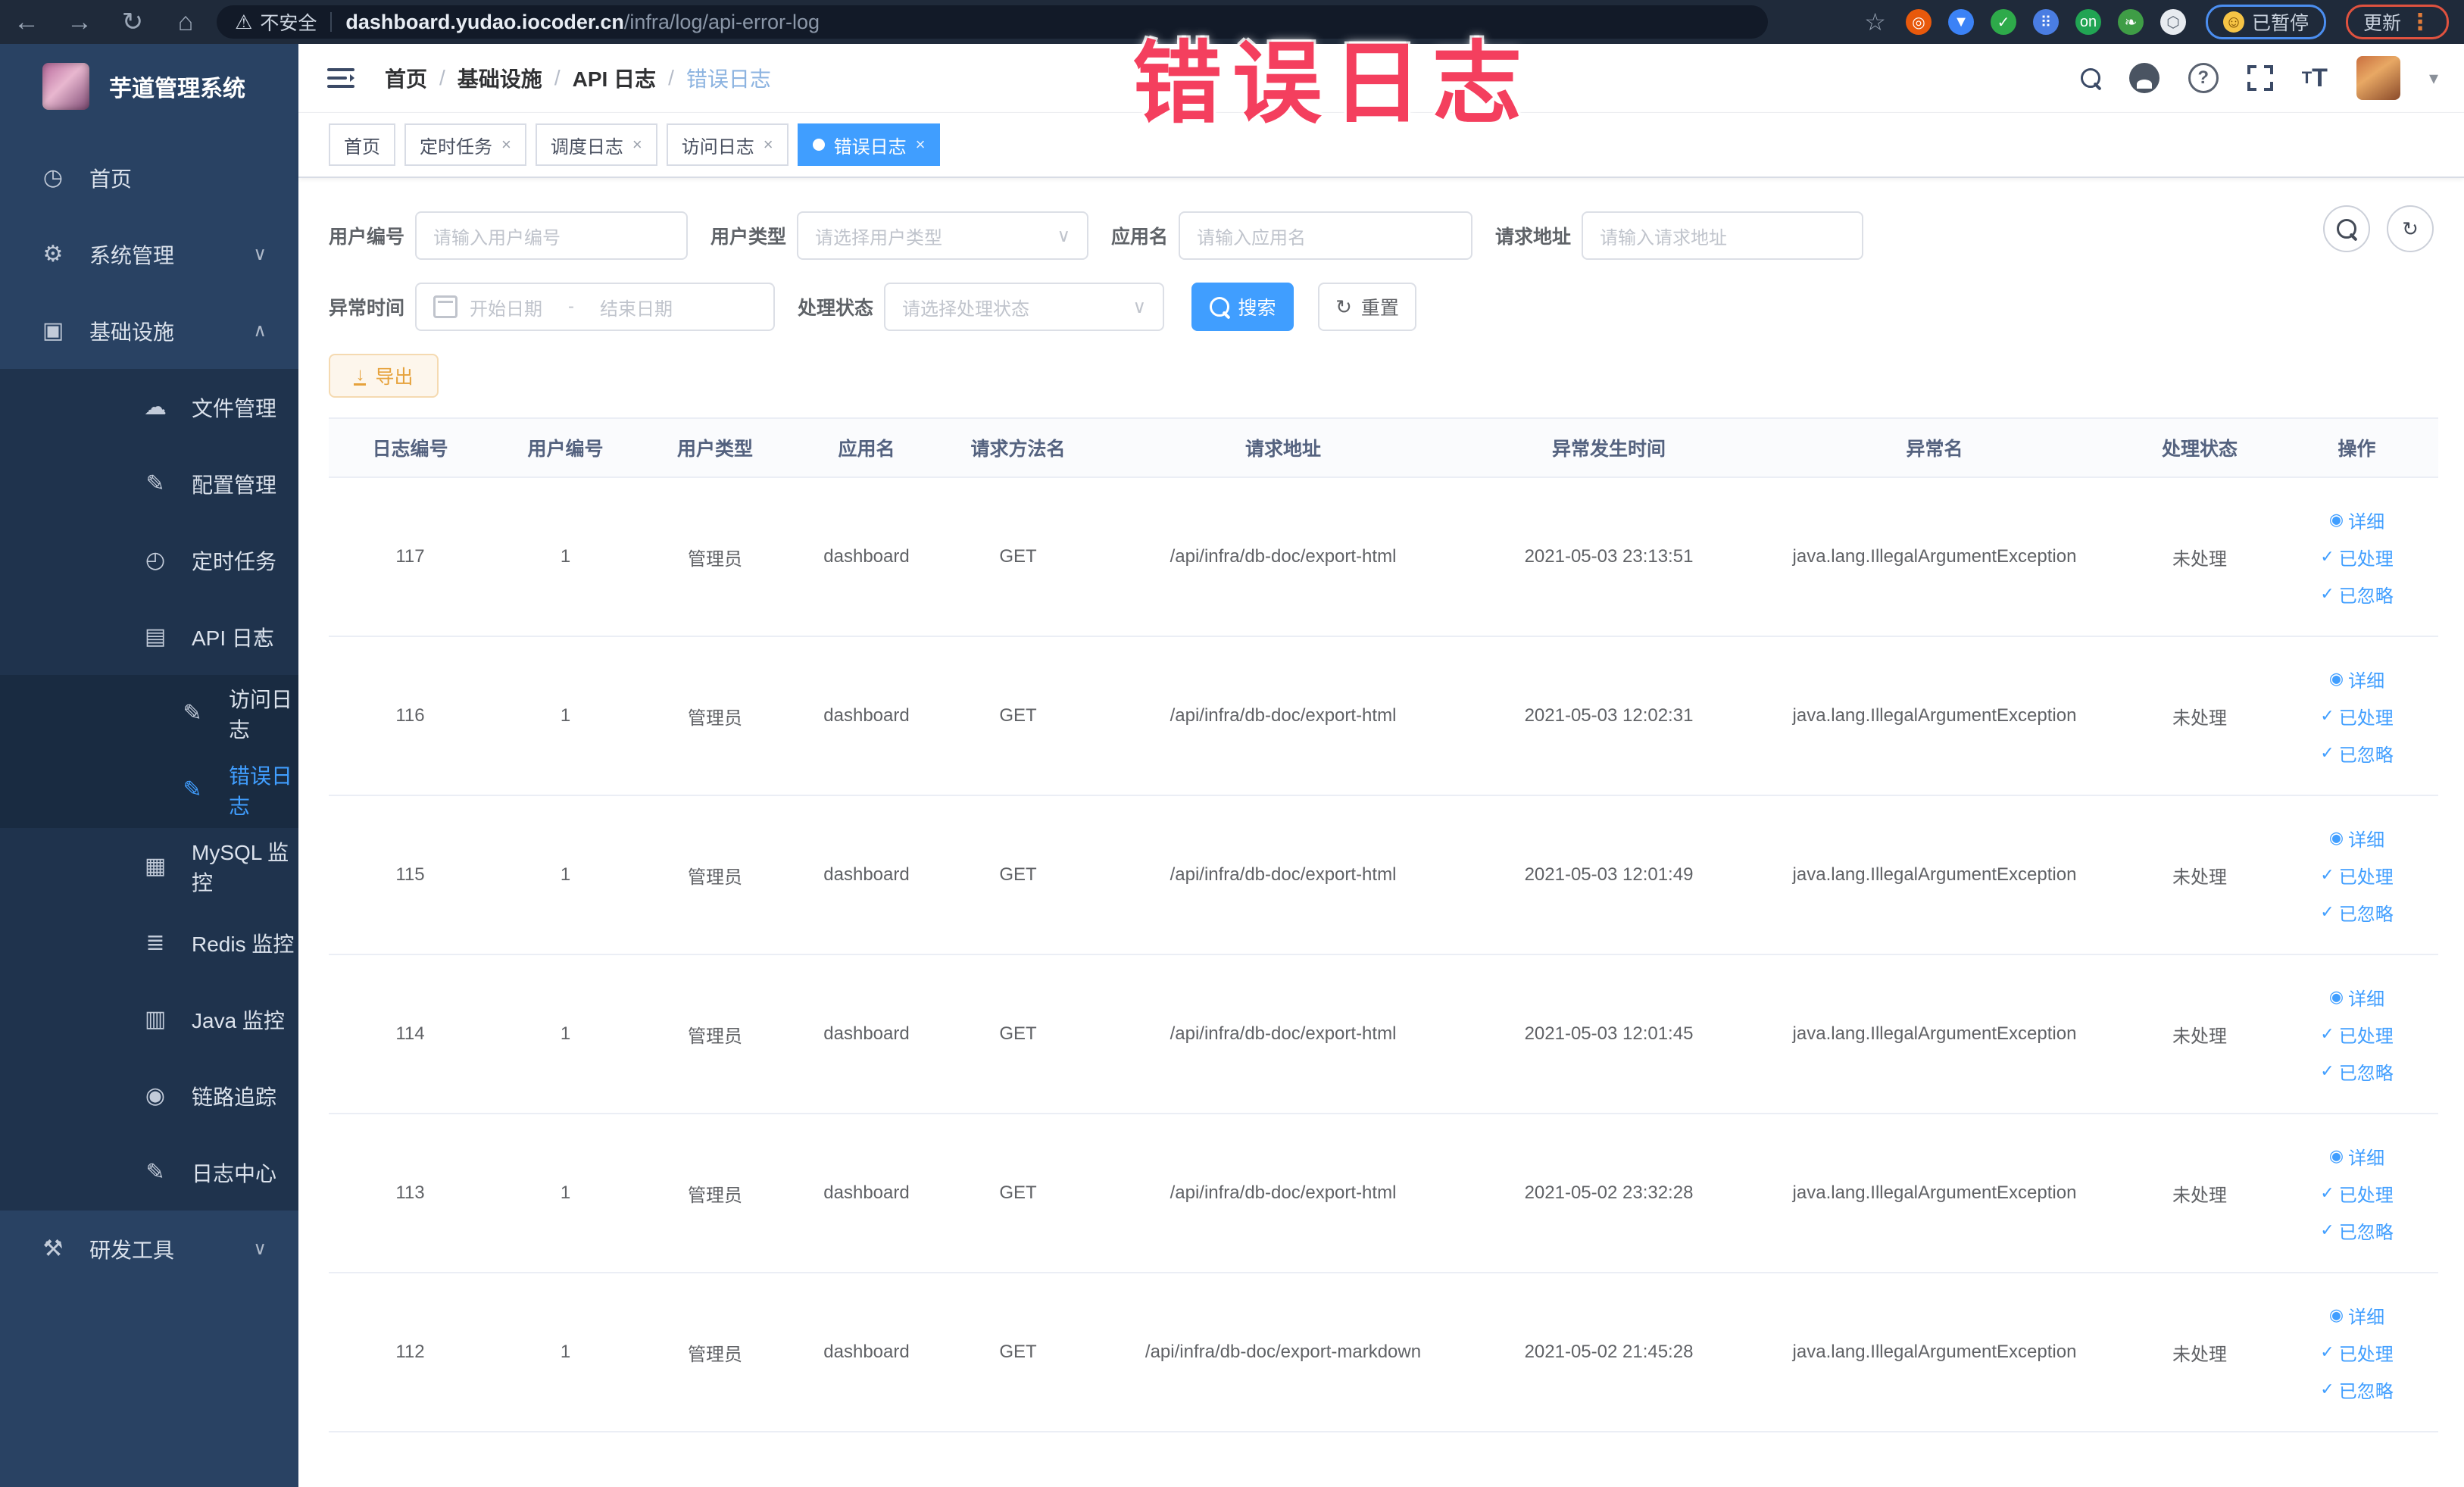  I want to click on breadcrumb-item: 首页, so click(406, 78).